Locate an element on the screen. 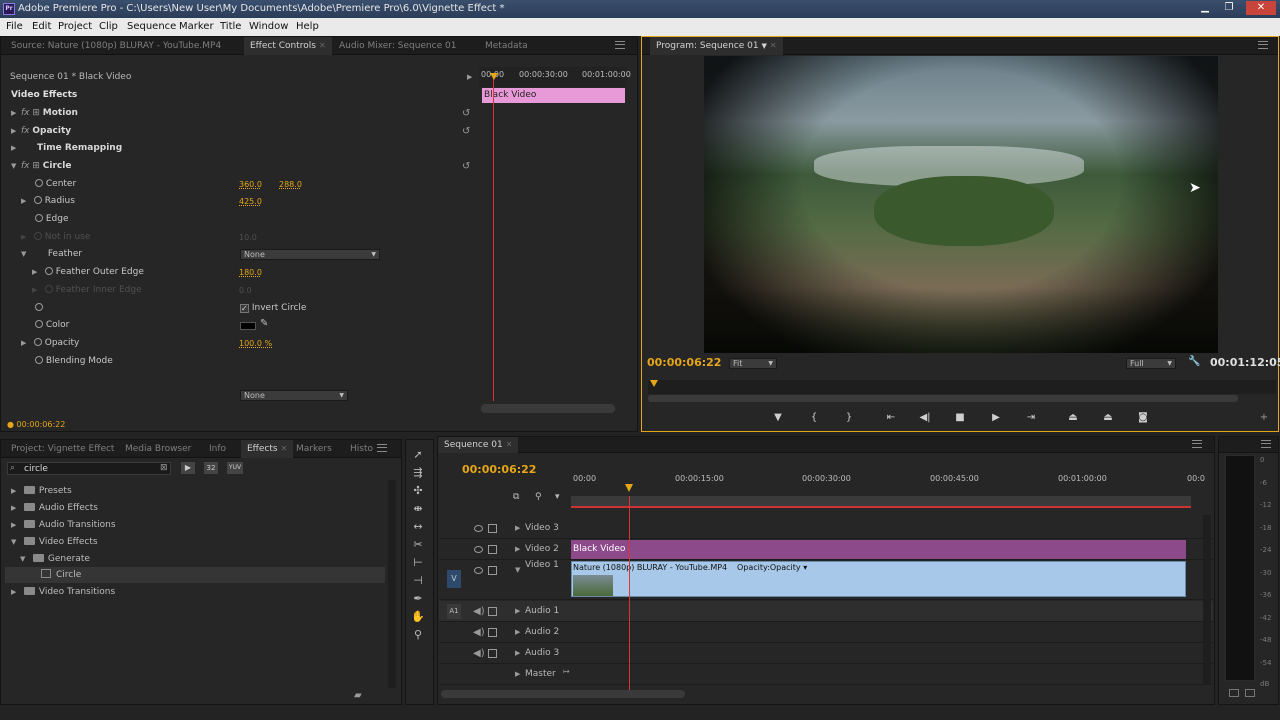 This screenshot has width=1280, height=720. effect-circle: ▼ fx ⊞ Circle is located at coordinates (41, 166).